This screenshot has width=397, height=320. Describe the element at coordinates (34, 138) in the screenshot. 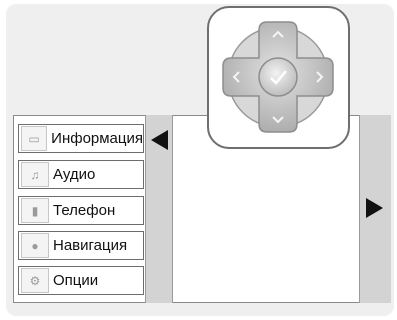

I see `car-icon: ▭` at that location.